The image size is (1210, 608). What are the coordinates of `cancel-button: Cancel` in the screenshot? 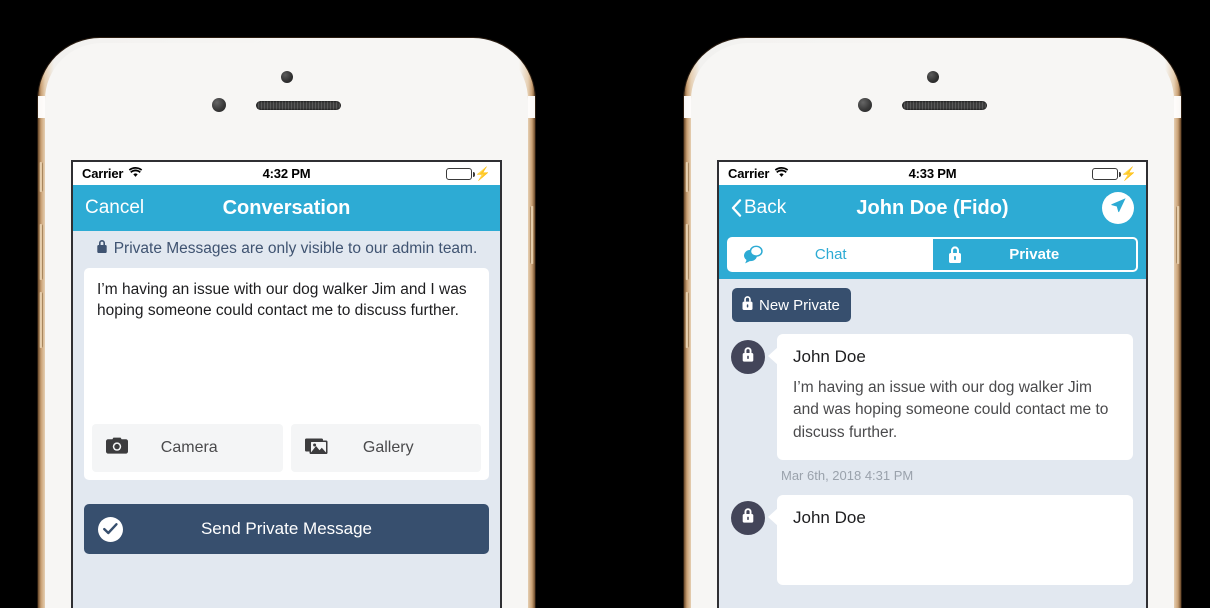 It's located at (114, 208).